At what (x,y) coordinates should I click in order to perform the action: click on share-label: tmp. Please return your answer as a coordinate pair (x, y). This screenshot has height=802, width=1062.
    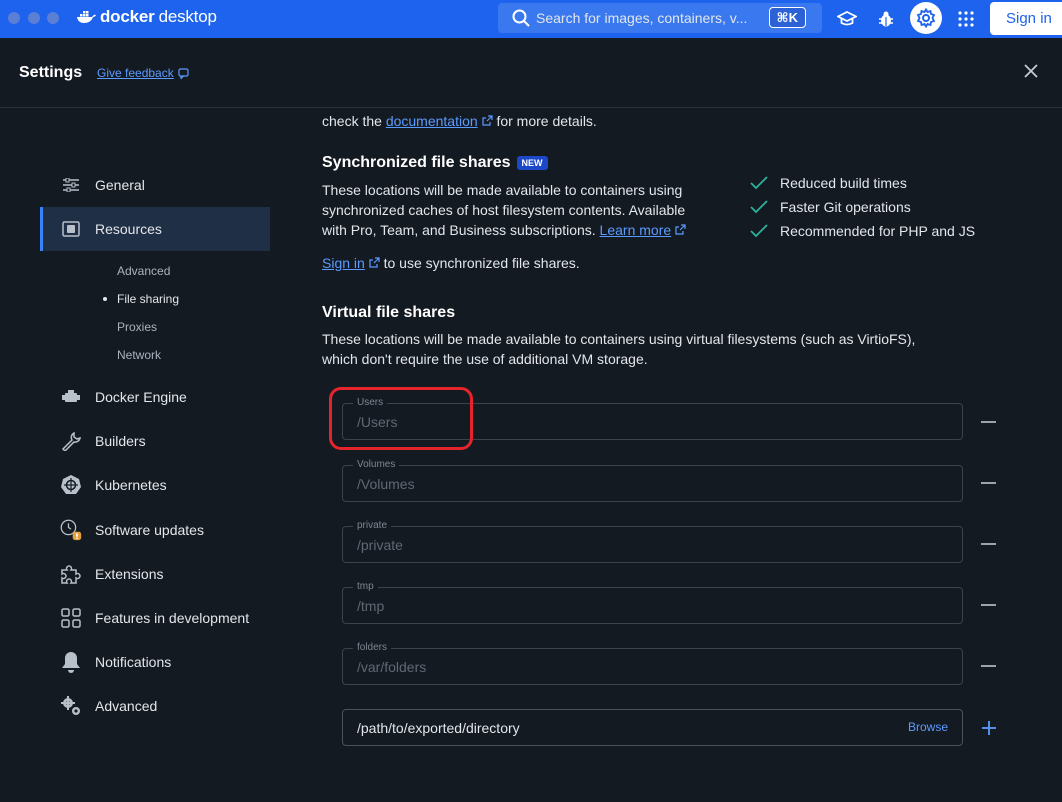
    Looking at the image, I should click on (365, 586).